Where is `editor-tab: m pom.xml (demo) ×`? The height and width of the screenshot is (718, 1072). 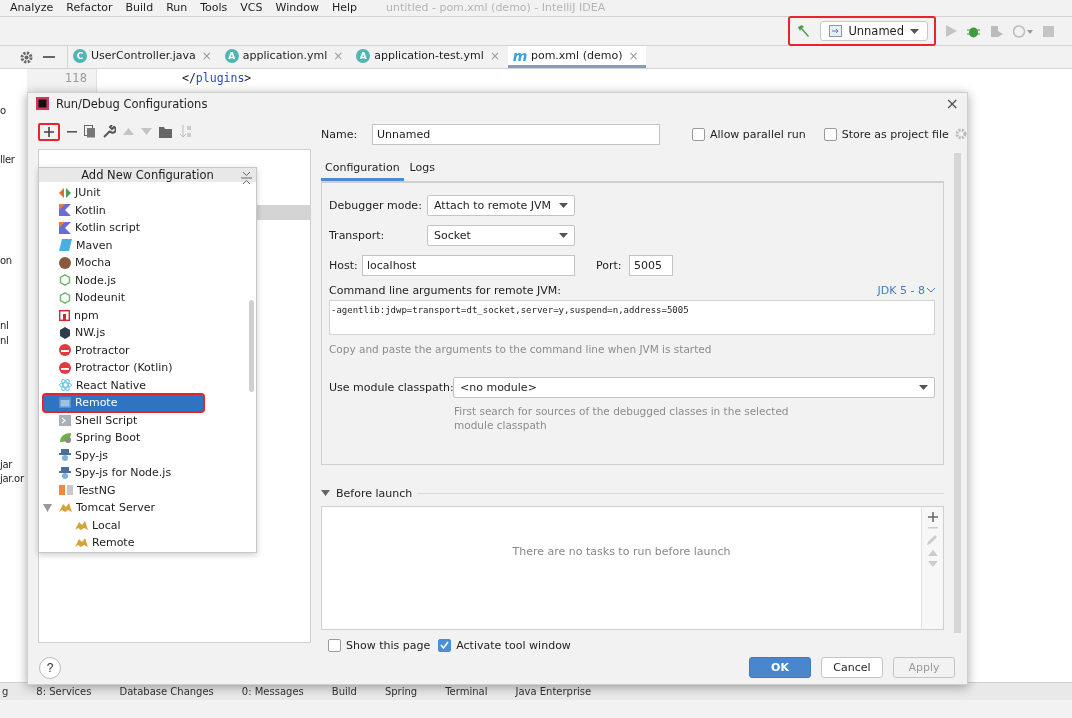 editor-tab: m pom.xml (demo) × is located at coordinates (577, 57).